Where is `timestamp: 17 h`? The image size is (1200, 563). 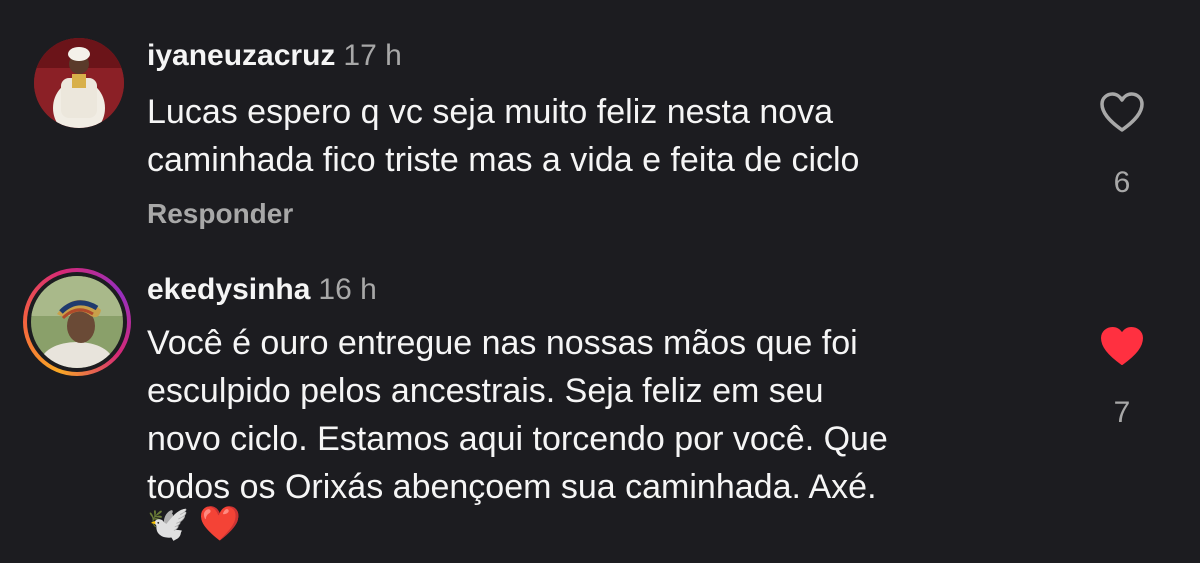
timestamp: 17 h is located at coordinates (372, 55).